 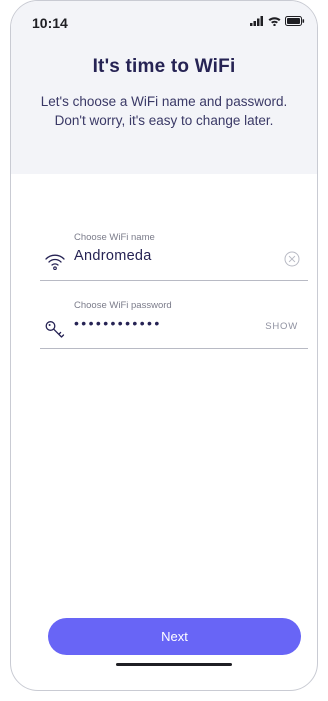 I want to click on show-password-button: SHOW, so click(x=281, y=326).